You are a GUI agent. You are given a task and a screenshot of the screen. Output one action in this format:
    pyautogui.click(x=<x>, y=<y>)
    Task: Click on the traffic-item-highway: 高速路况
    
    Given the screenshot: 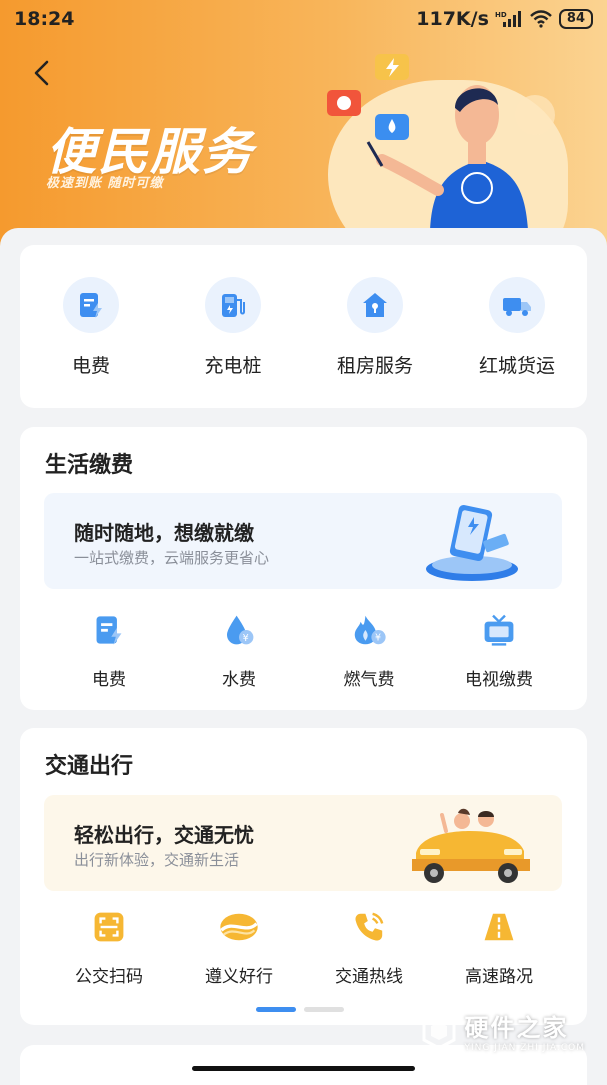 What is the action you would take?
    pyautogui.click(x=499, y=945)
    